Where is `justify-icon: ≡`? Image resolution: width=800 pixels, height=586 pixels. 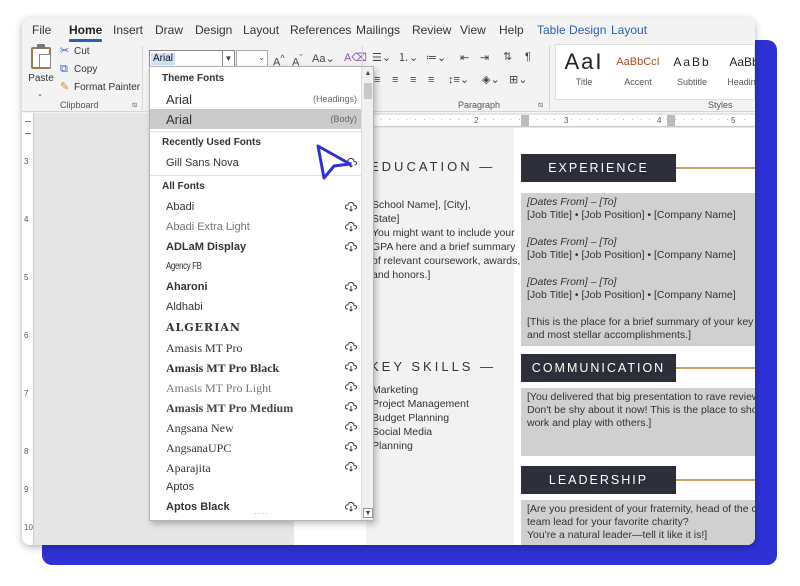 justify-icon: ≡ is located at coordinates (431, 80).